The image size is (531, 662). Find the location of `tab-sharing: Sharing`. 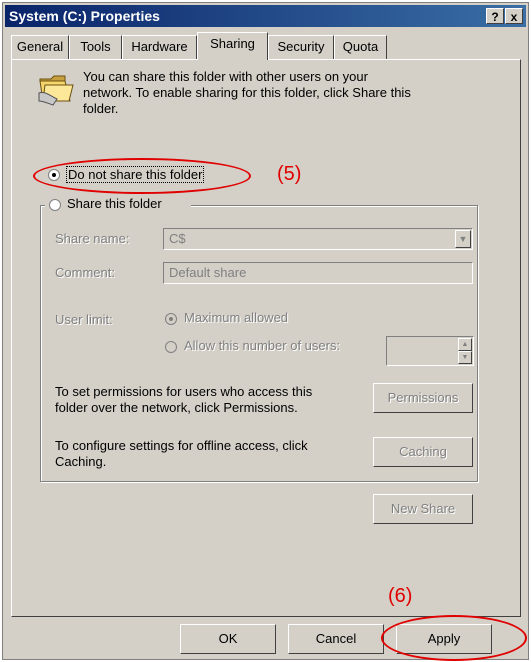

tab-sharing: Sharing is located at coordinates (232, 46).